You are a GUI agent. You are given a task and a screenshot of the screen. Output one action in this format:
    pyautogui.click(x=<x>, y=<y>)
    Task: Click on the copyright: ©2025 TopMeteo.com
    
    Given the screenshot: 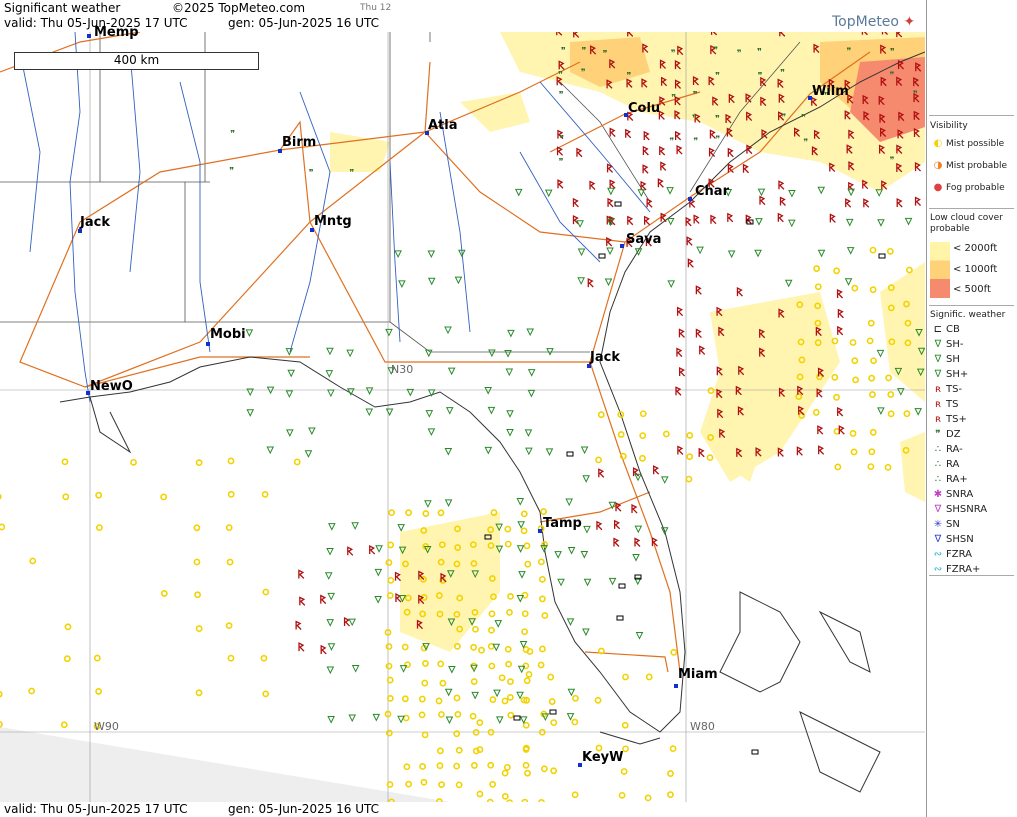 What is the action you would take?
    pyautogui.click(x=239, y=8)
    